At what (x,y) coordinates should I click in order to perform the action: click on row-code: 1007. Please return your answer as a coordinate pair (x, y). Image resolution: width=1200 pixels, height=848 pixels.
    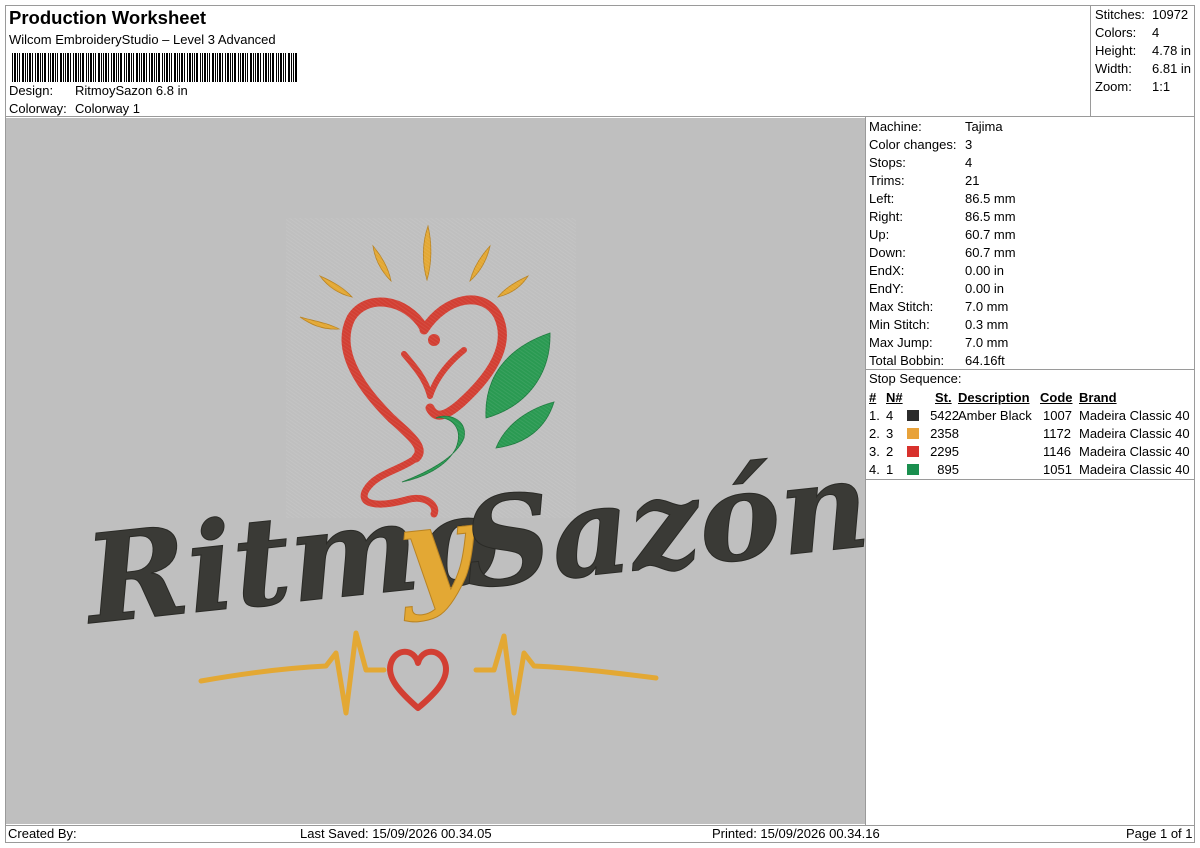
    Looking at the image, I should click on (1057, 415).